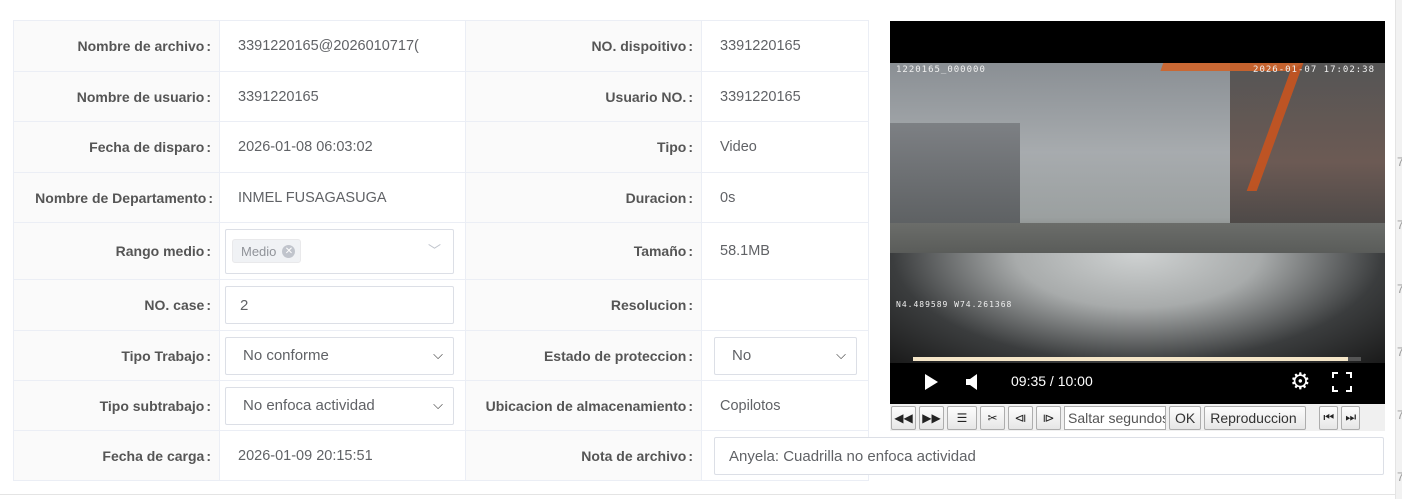 The image size is (1402, 499). Describe the element at coordinates (785, 405) in the screenshot. I see `storage-location-value: Copilotos` at that location.